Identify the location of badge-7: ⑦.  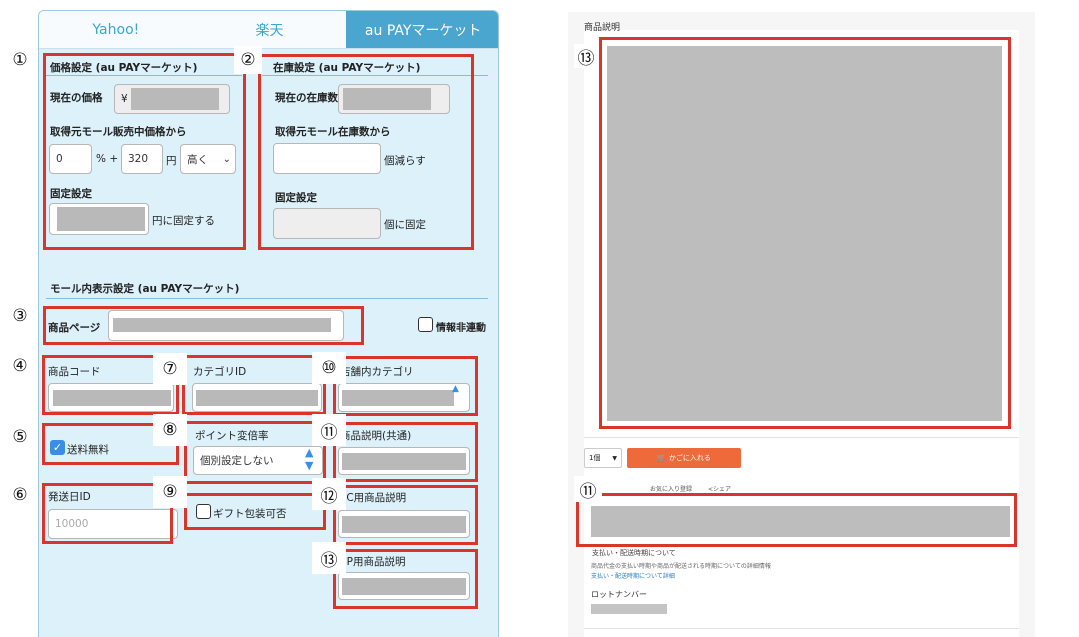
(170, 369).